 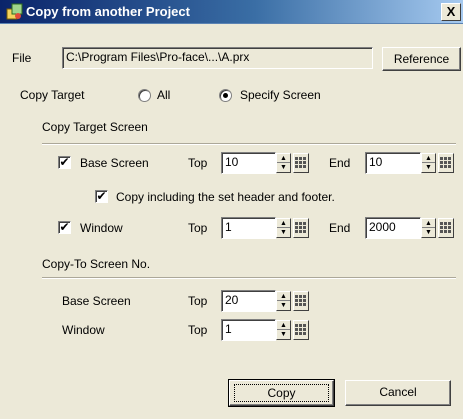 I want to click on copy-to-base-screen-top-stepper: ▲ ▼, so click(x=283, y=301).